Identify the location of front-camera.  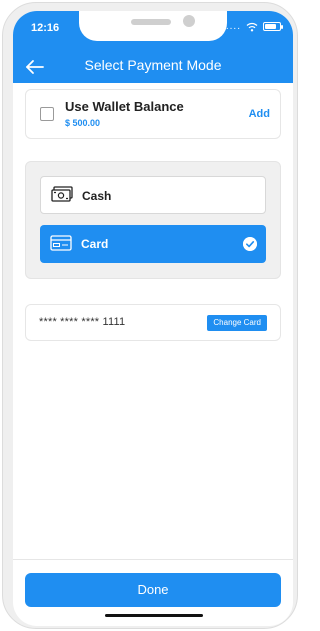
(189, 21).